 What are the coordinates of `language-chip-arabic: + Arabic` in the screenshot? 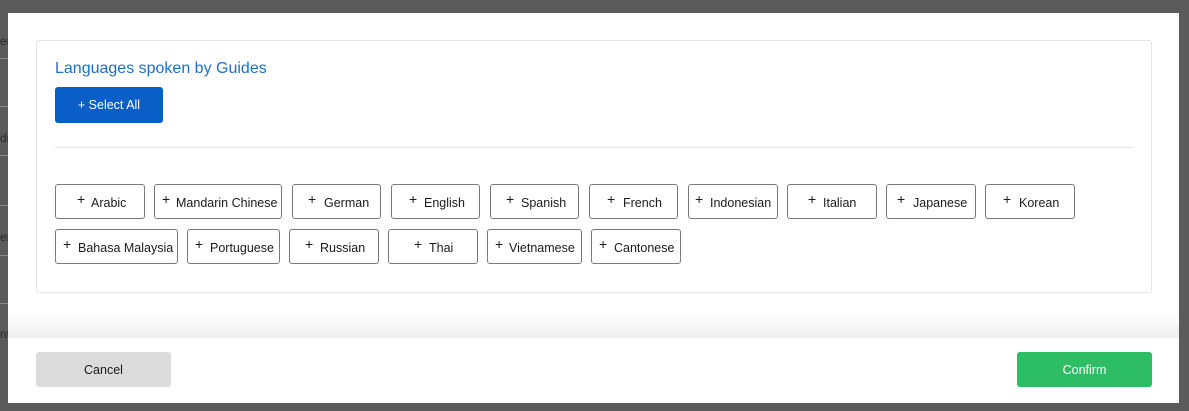 It's located at (100, 201).